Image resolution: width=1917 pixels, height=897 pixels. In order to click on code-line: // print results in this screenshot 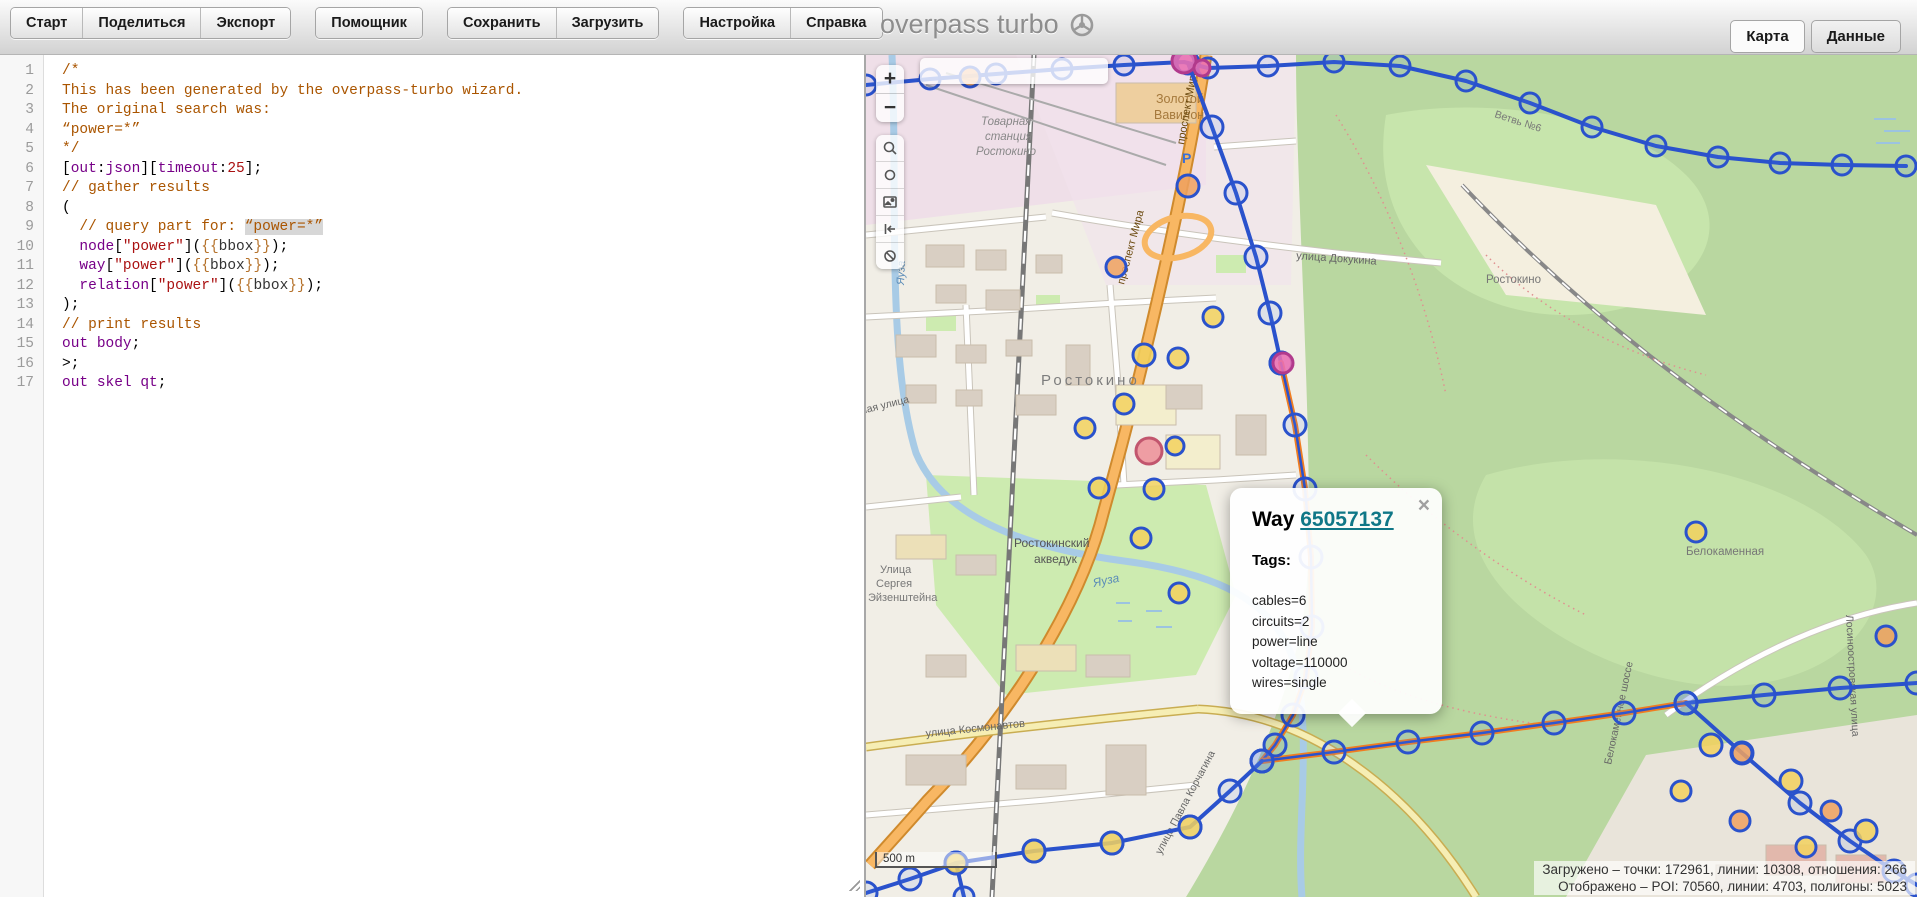, I will do `click(292, 326)`.